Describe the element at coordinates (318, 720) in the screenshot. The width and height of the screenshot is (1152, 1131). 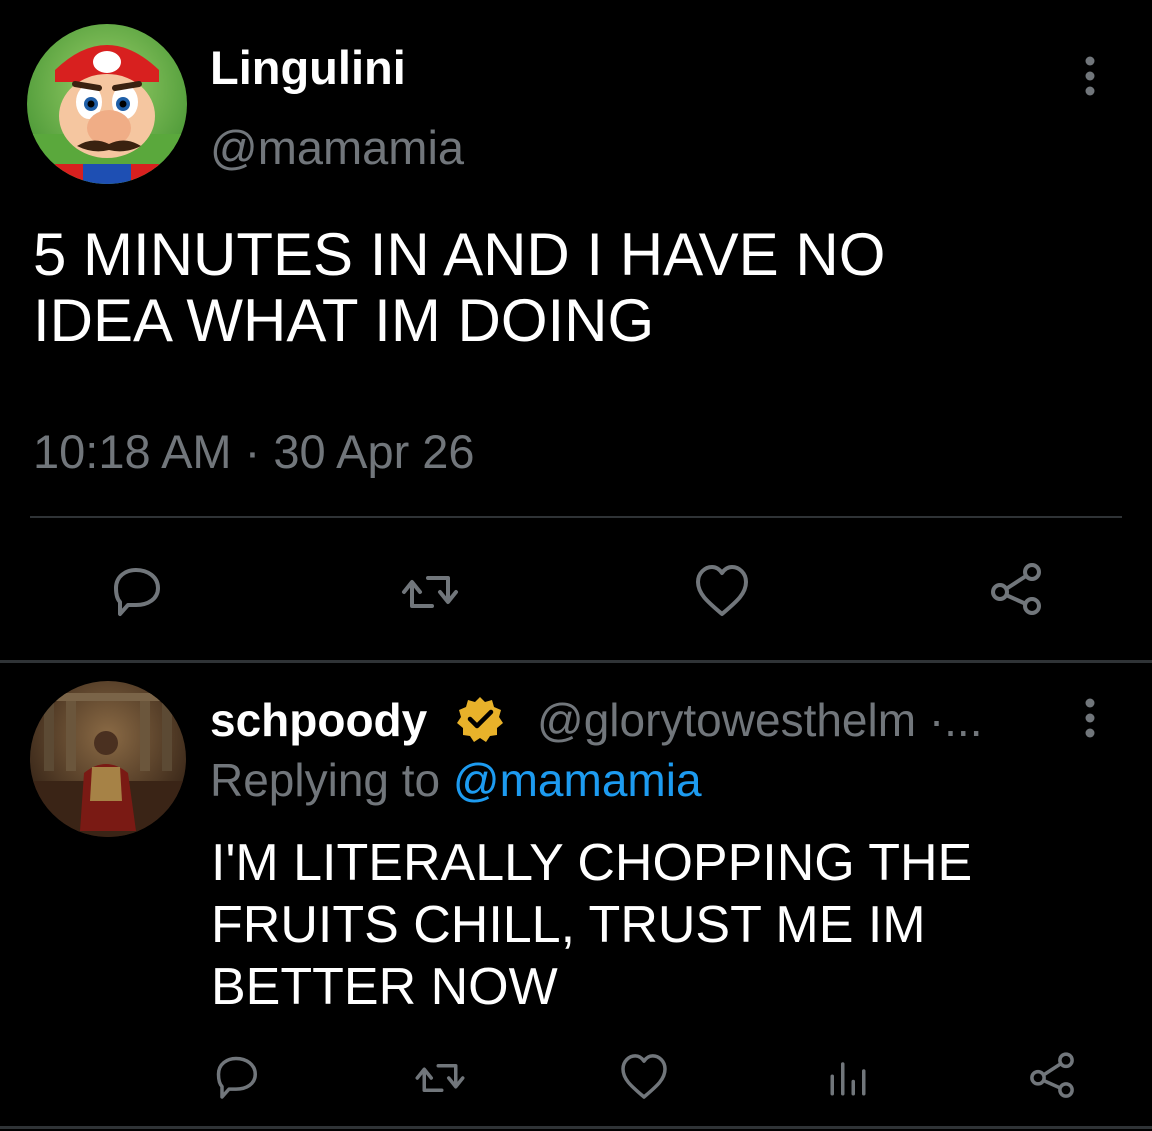
I see `display-name: schpoody` at that location.